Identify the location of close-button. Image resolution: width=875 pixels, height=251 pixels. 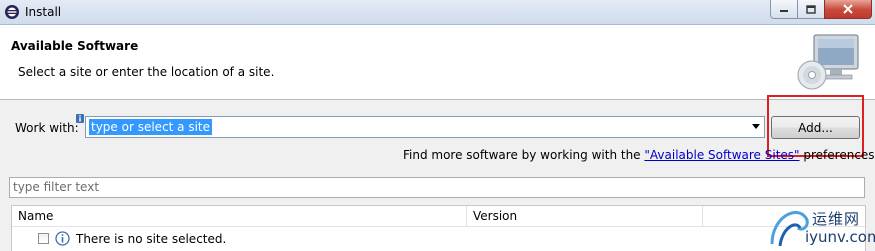
(848, 9).